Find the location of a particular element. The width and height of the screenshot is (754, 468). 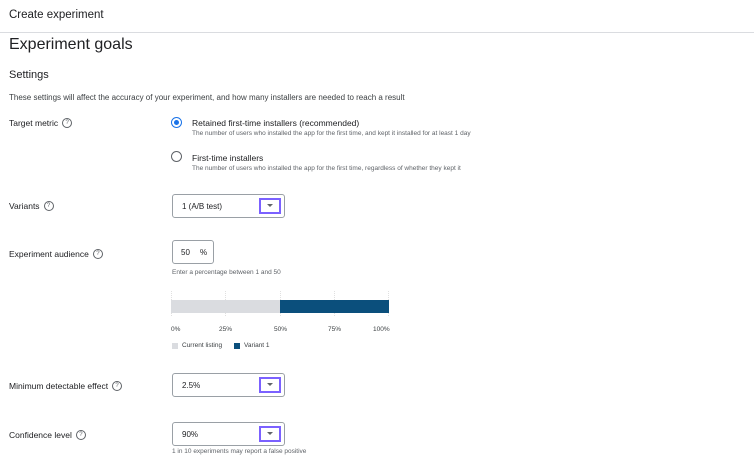

audience-label: Experiment audience ? is located at coordinates (56, 254).